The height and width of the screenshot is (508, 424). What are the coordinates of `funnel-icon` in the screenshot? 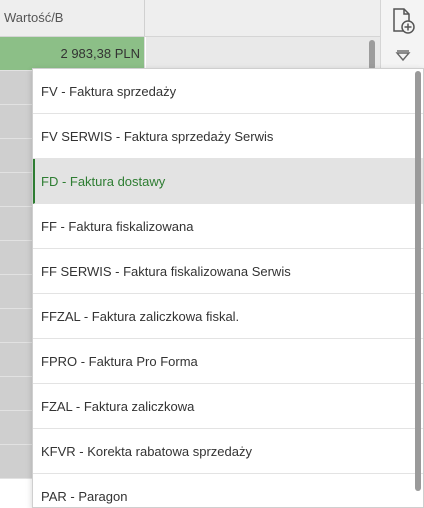 It's located at (403, 56).